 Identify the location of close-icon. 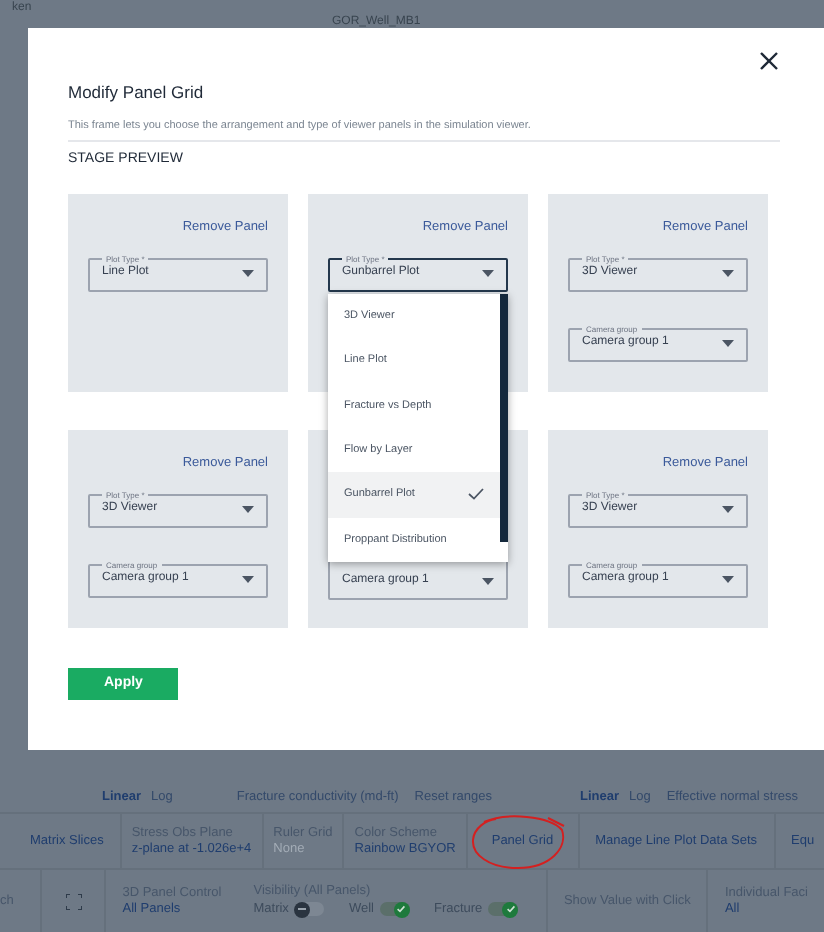
(768, 60).